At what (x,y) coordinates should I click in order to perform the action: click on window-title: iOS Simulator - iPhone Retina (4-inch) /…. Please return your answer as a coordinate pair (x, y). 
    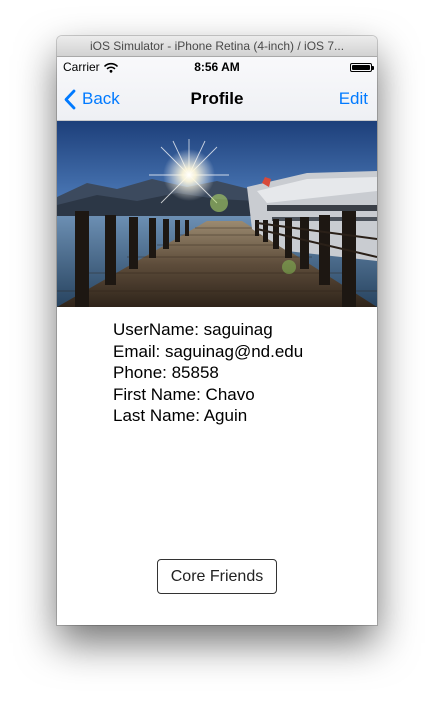
    Looking at the image, I should click on (217, 46).